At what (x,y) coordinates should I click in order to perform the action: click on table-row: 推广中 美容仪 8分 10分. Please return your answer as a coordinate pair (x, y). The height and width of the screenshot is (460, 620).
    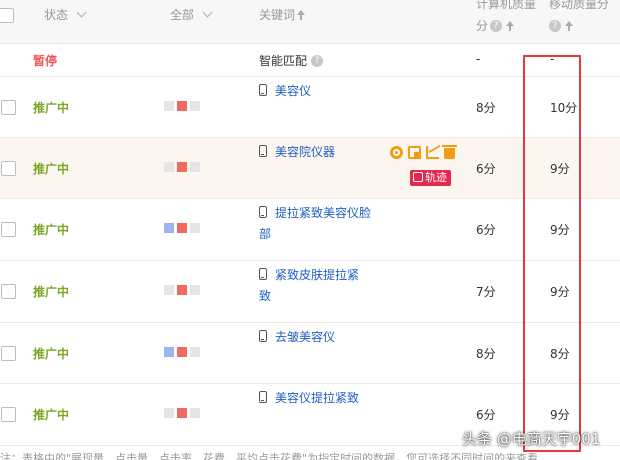
    Looking at the image, I should click on (310, 107).